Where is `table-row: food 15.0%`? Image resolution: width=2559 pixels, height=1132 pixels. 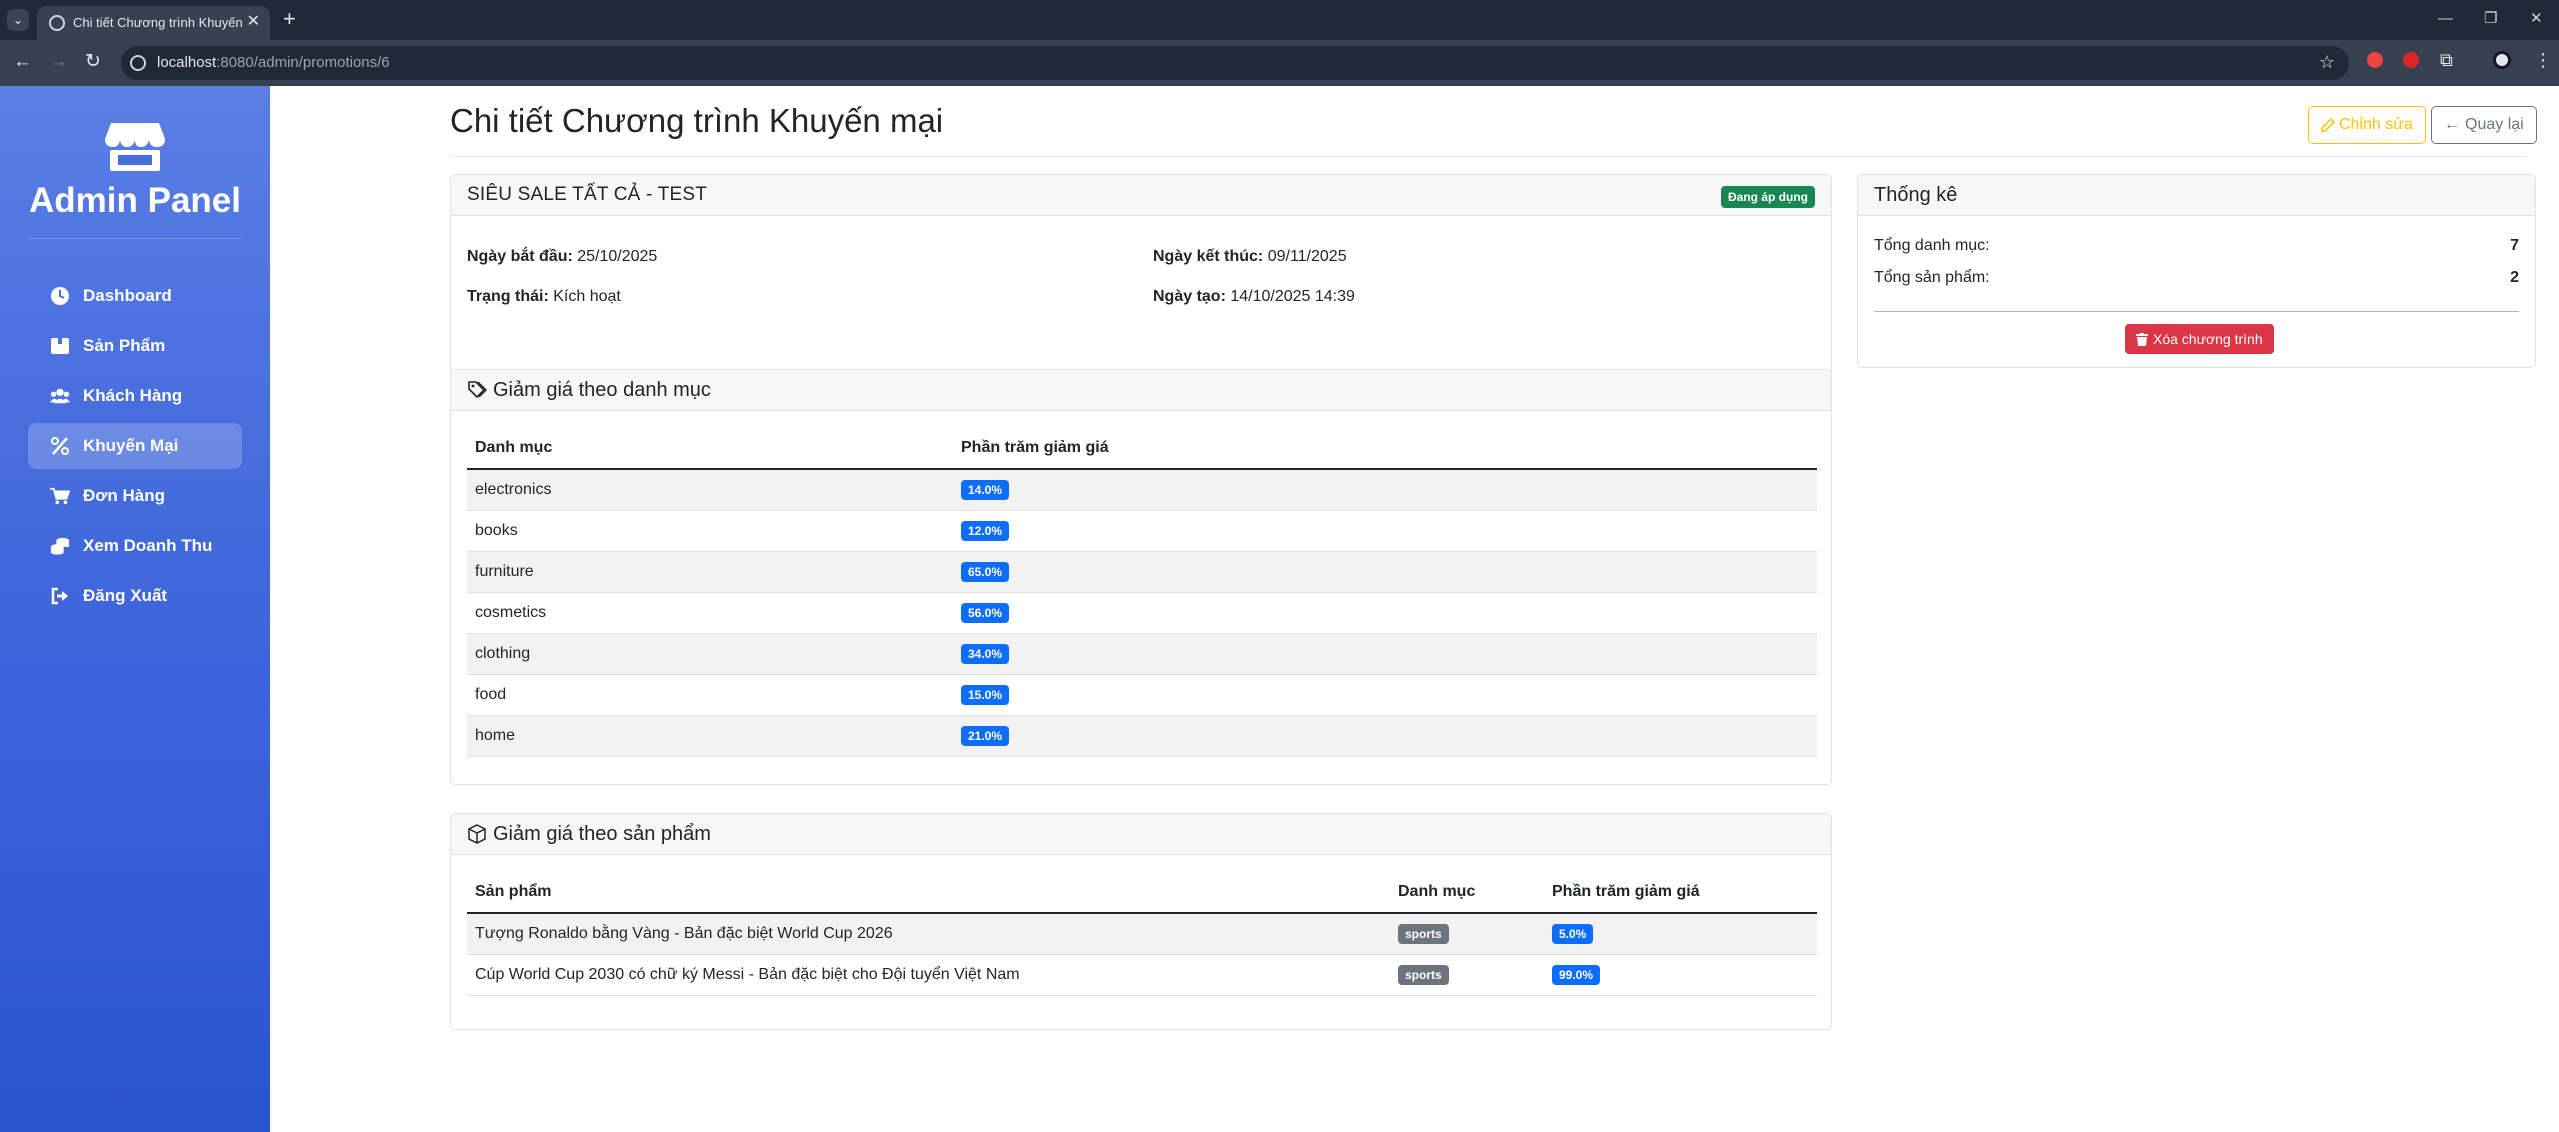 table-row: food 15.0% is located at coordinates (1142, 695).